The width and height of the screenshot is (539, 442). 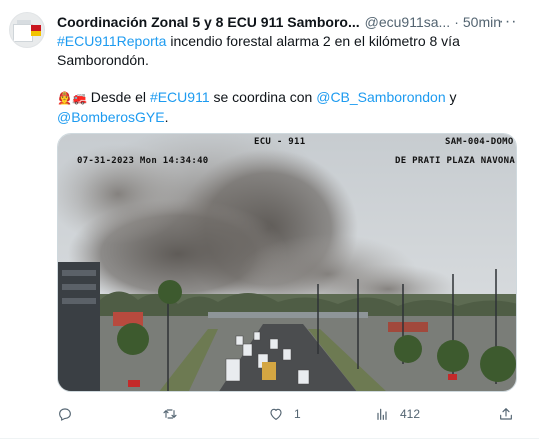 I want to click on red-roof-right, so click(x=408, y=327).